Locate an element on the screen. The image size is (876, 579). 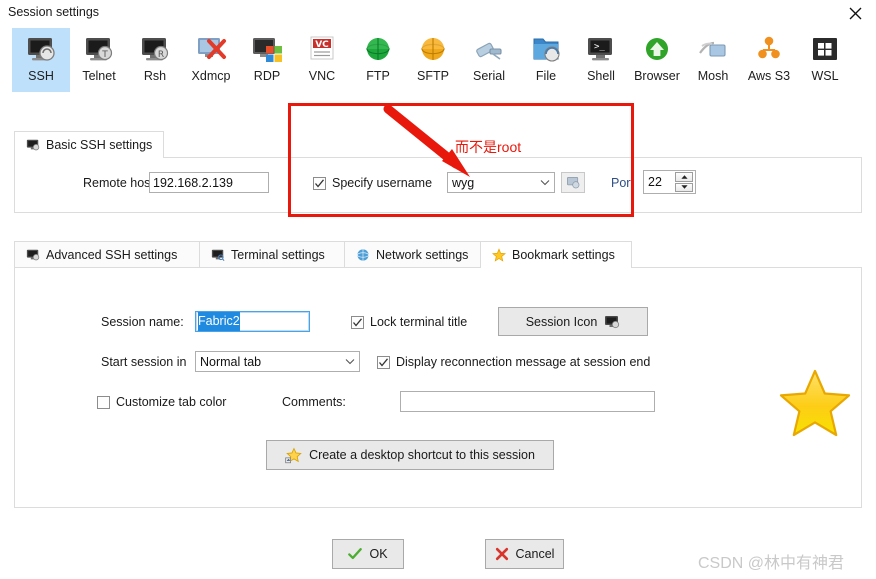
remote-host-input is located at coordinates (209, 182).